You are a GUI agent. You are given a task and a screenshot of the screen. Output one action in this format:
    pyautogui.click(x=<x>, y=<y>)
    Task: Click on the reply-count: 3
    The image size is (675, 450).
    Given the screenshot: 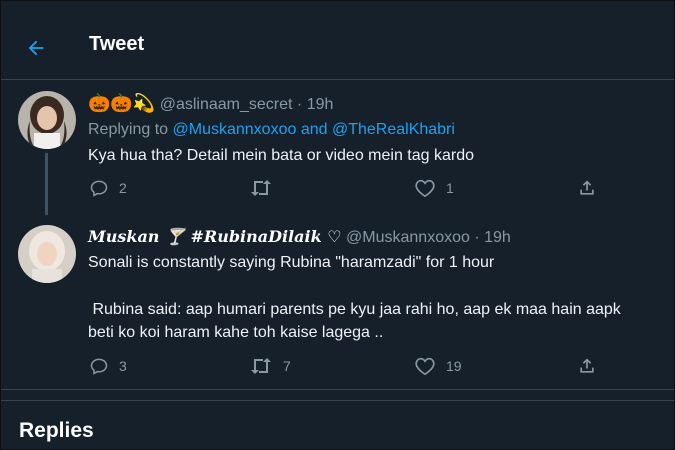 What is the action you would take?
    pyautogui.click(x=123, y=366)
    